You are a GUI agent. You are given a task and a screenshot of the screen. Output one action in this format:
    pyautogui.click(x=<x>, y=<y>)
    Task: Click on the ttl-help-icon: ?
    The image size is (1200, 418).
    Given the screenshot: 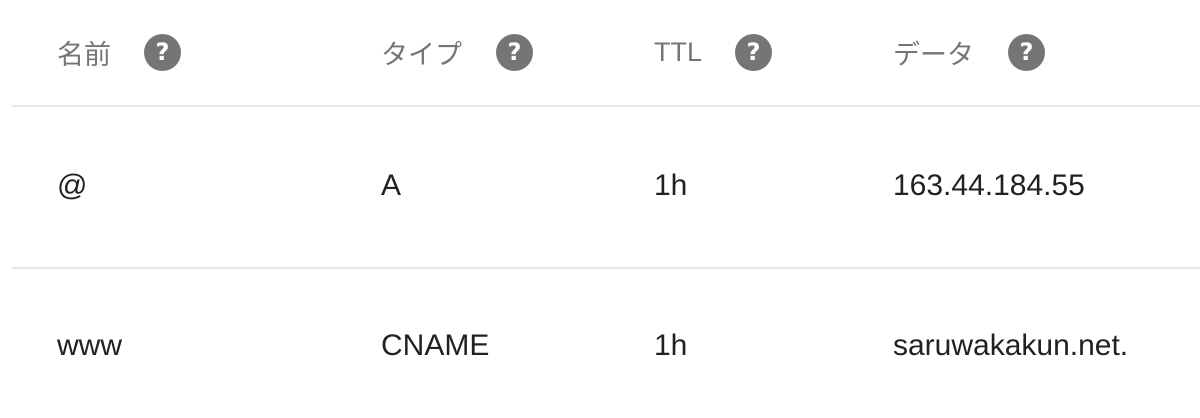 What is the action you would take?
    pyautogui.click(x=754, y=52)
    